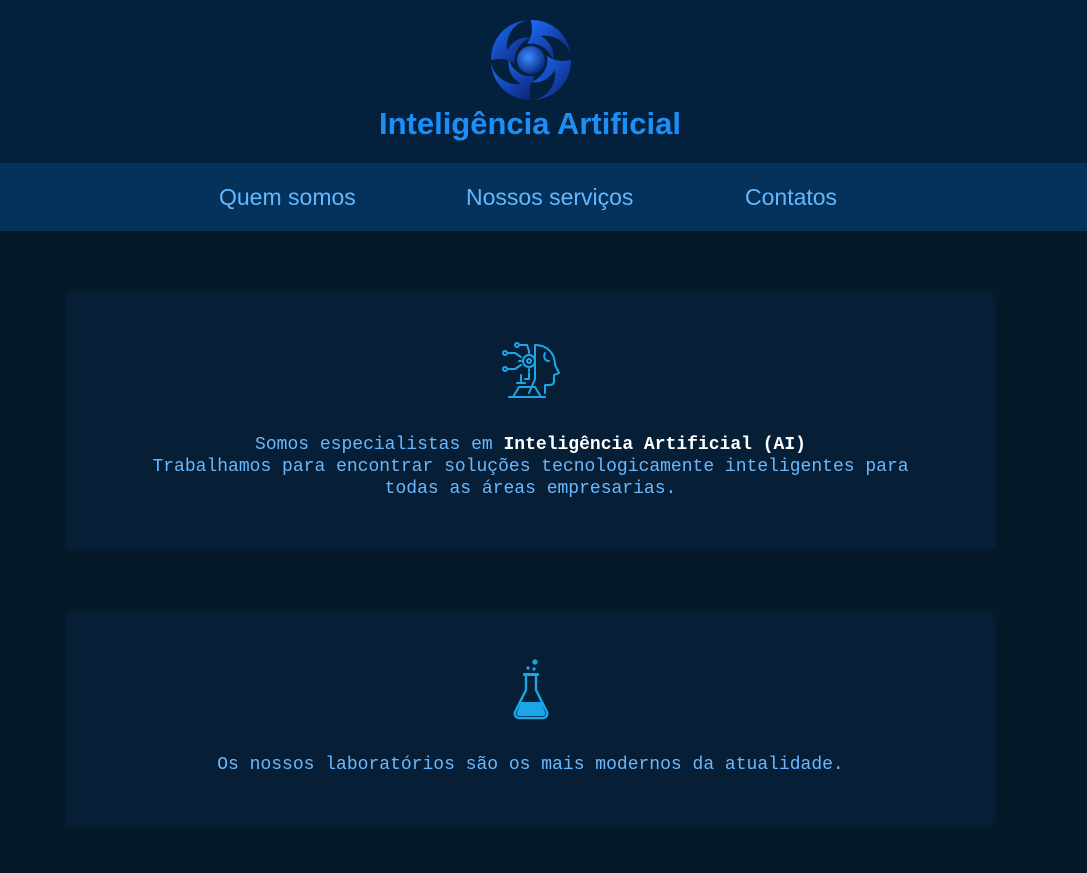  What do you see at coordinates (791, 197) in the screenshot?
I see `nav-link-contatos: Contatos` at bounding box center [791, 197].